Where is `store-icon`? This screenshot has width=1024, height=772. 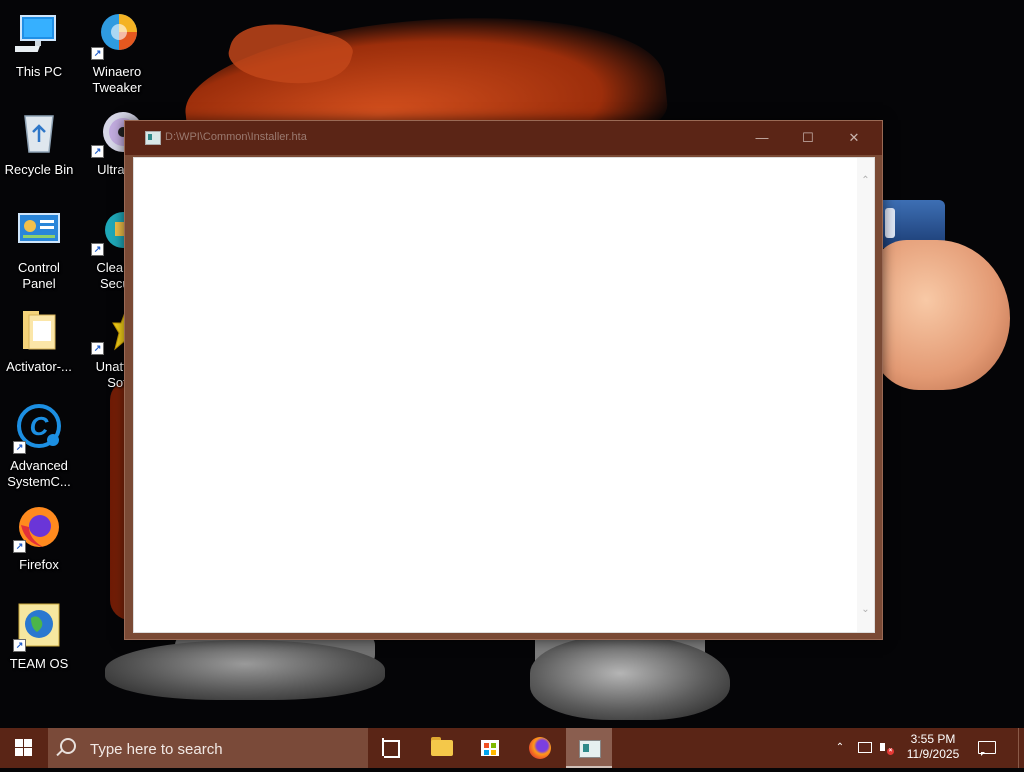 store-icon is located at coordinates (490, 748).